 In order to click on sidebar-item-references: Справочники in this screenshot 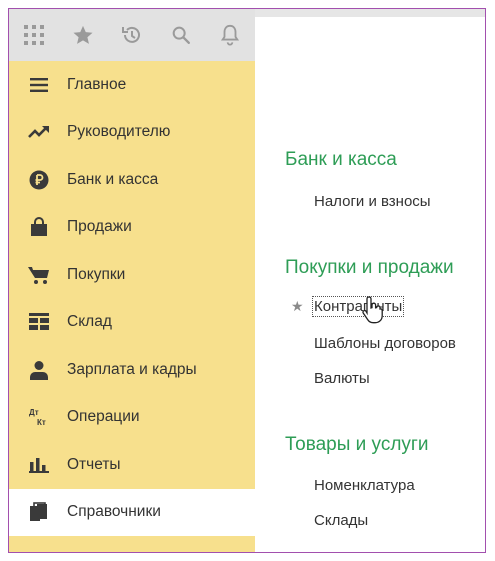, I will do `click(132, 512)`.